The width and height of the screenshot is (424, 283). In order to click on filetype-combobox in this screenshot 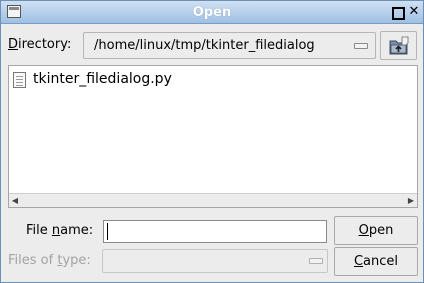, I will do `click(215, 261)`.